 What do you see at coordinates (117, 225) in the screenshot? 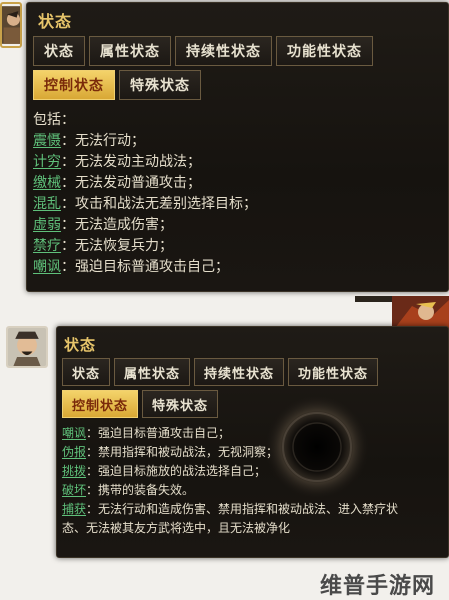
I see `status-desc: ：无法造成伤害；` at bounding box center [117, 225].